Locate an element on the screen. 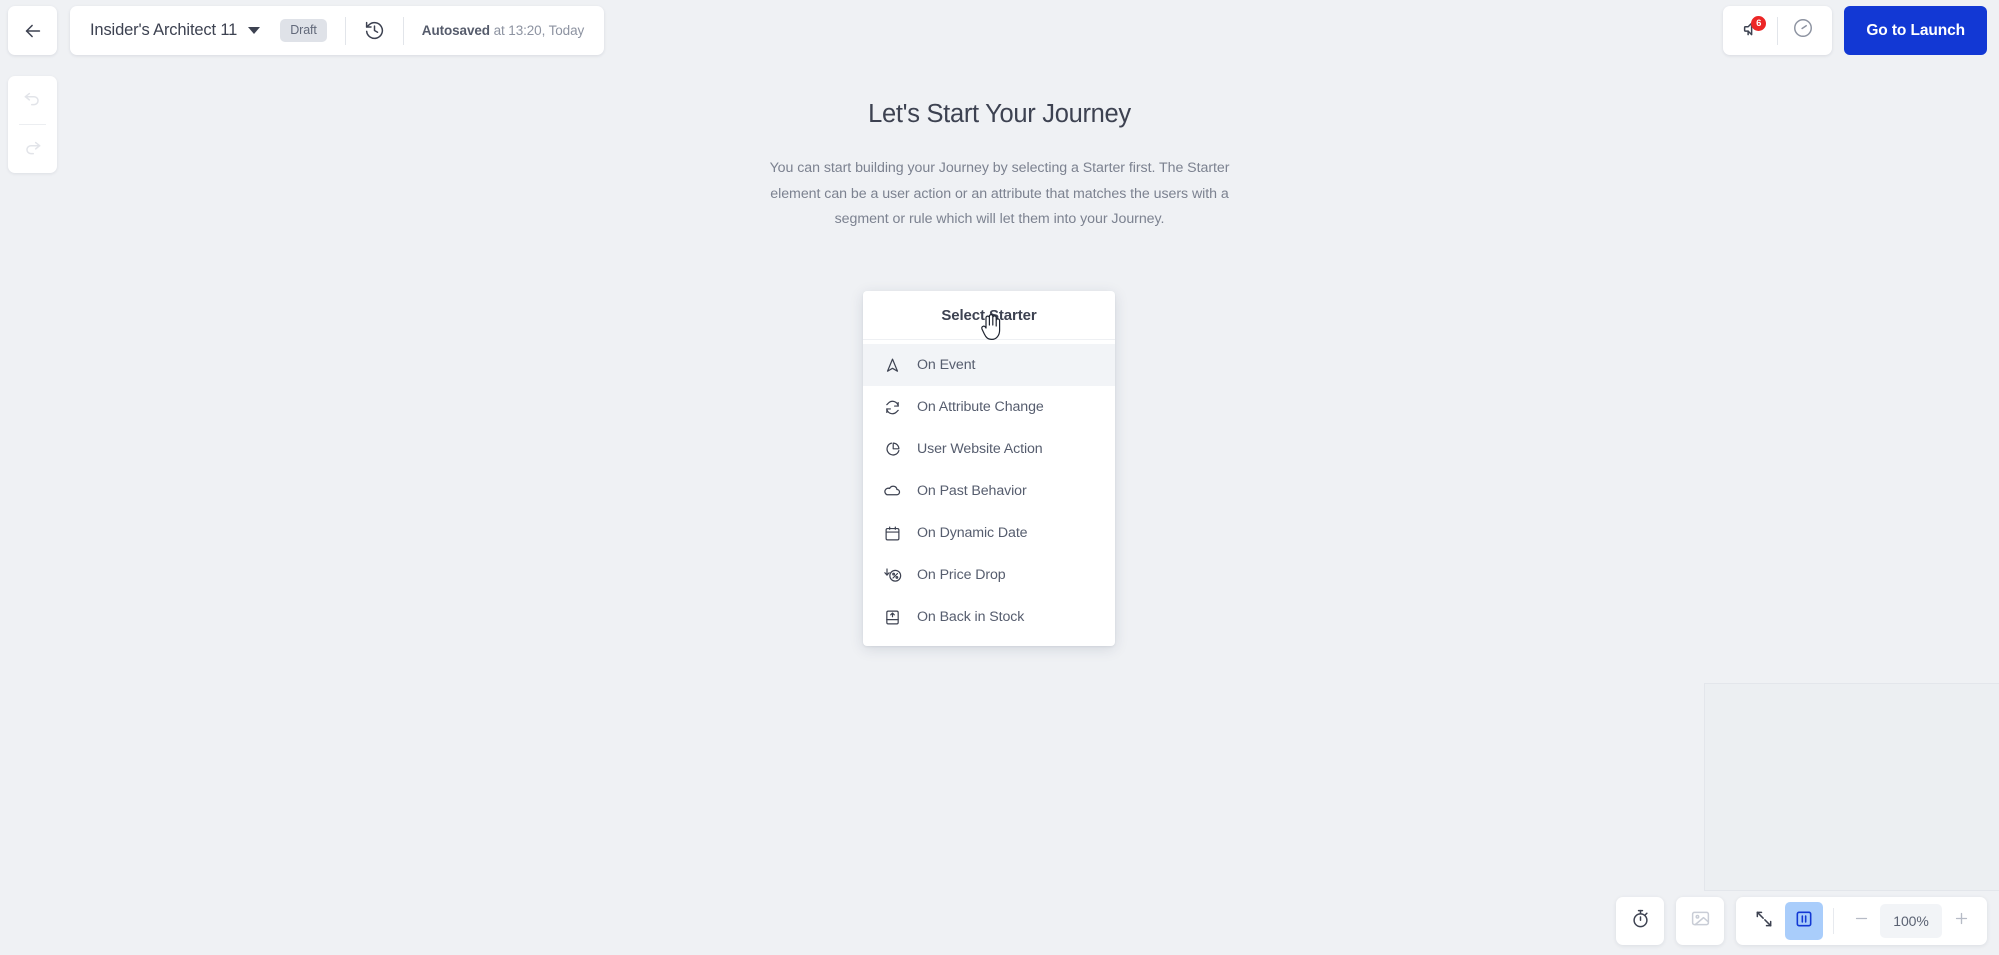 Image resolution: width=1999 pixels, height=955 pixels. redo-button is located at coordinates (32, 149).